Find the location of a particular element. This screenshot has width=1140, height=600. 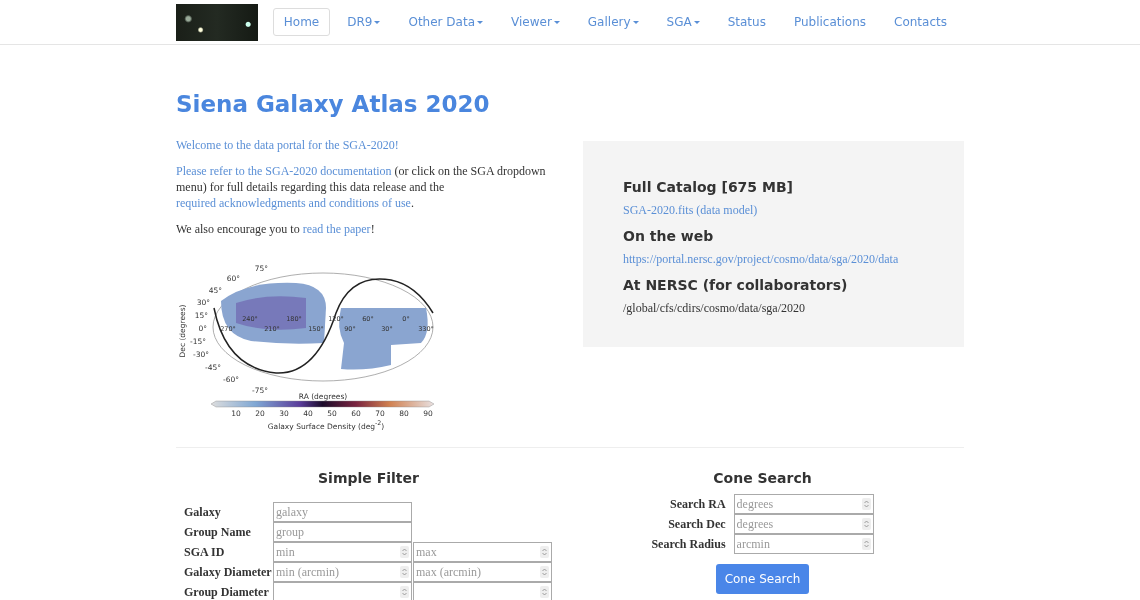

nav-link: Home is located at coordinates (301, 22).